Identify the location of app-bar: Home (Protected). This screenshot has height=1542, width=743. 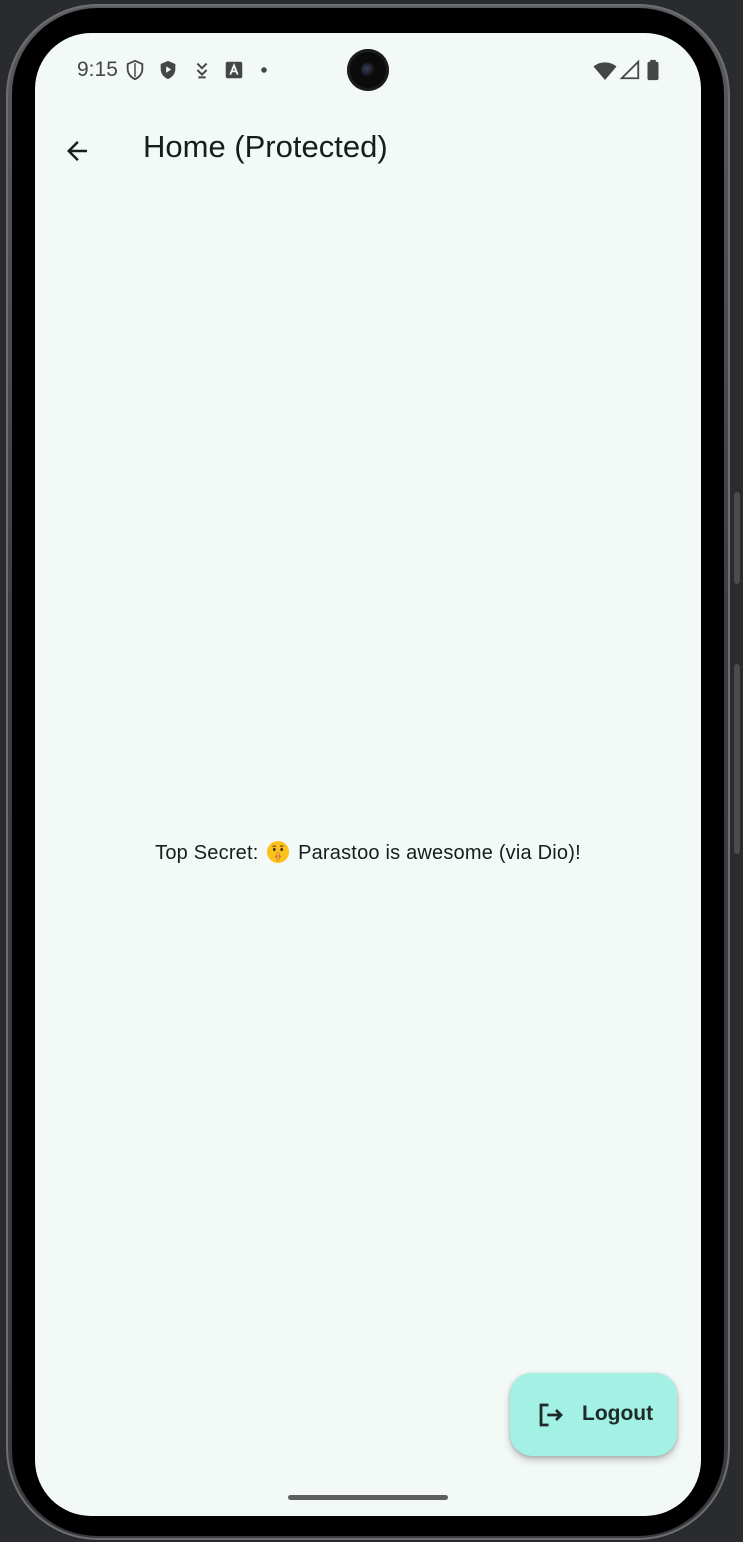
(368, 149).